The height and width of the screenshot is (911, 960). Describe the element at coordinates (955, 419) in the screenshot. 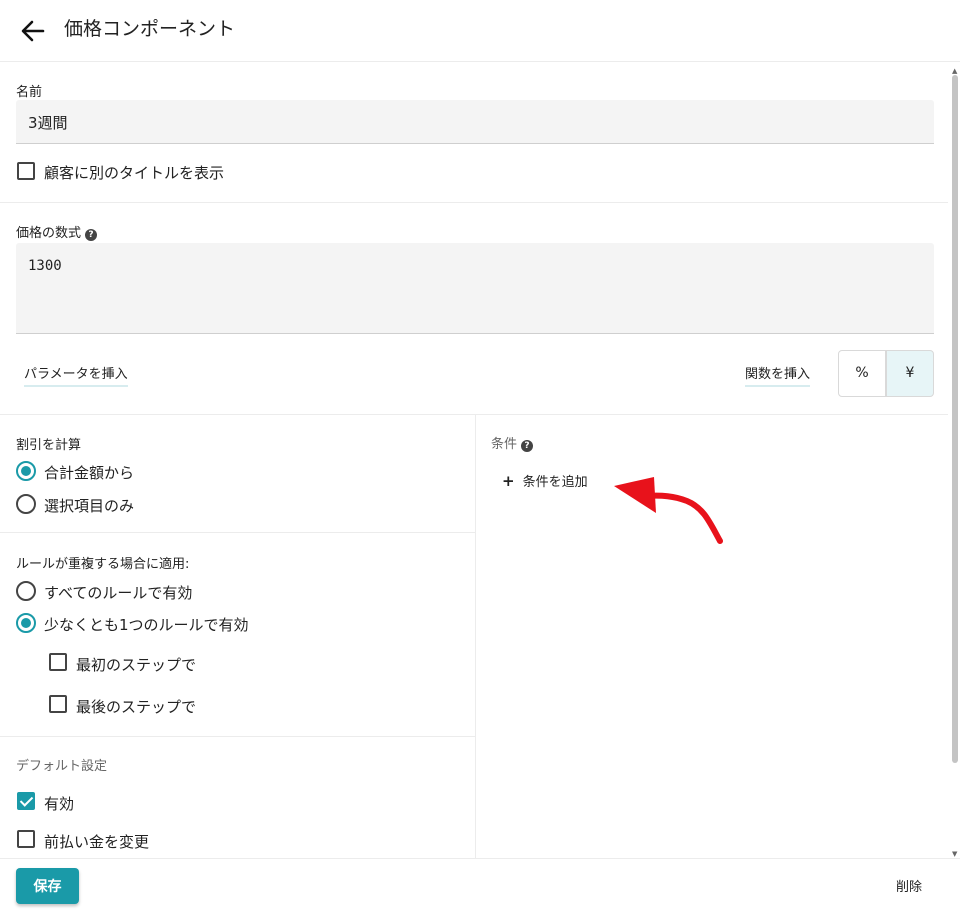

I see `scrollbar-thumb` at that location.